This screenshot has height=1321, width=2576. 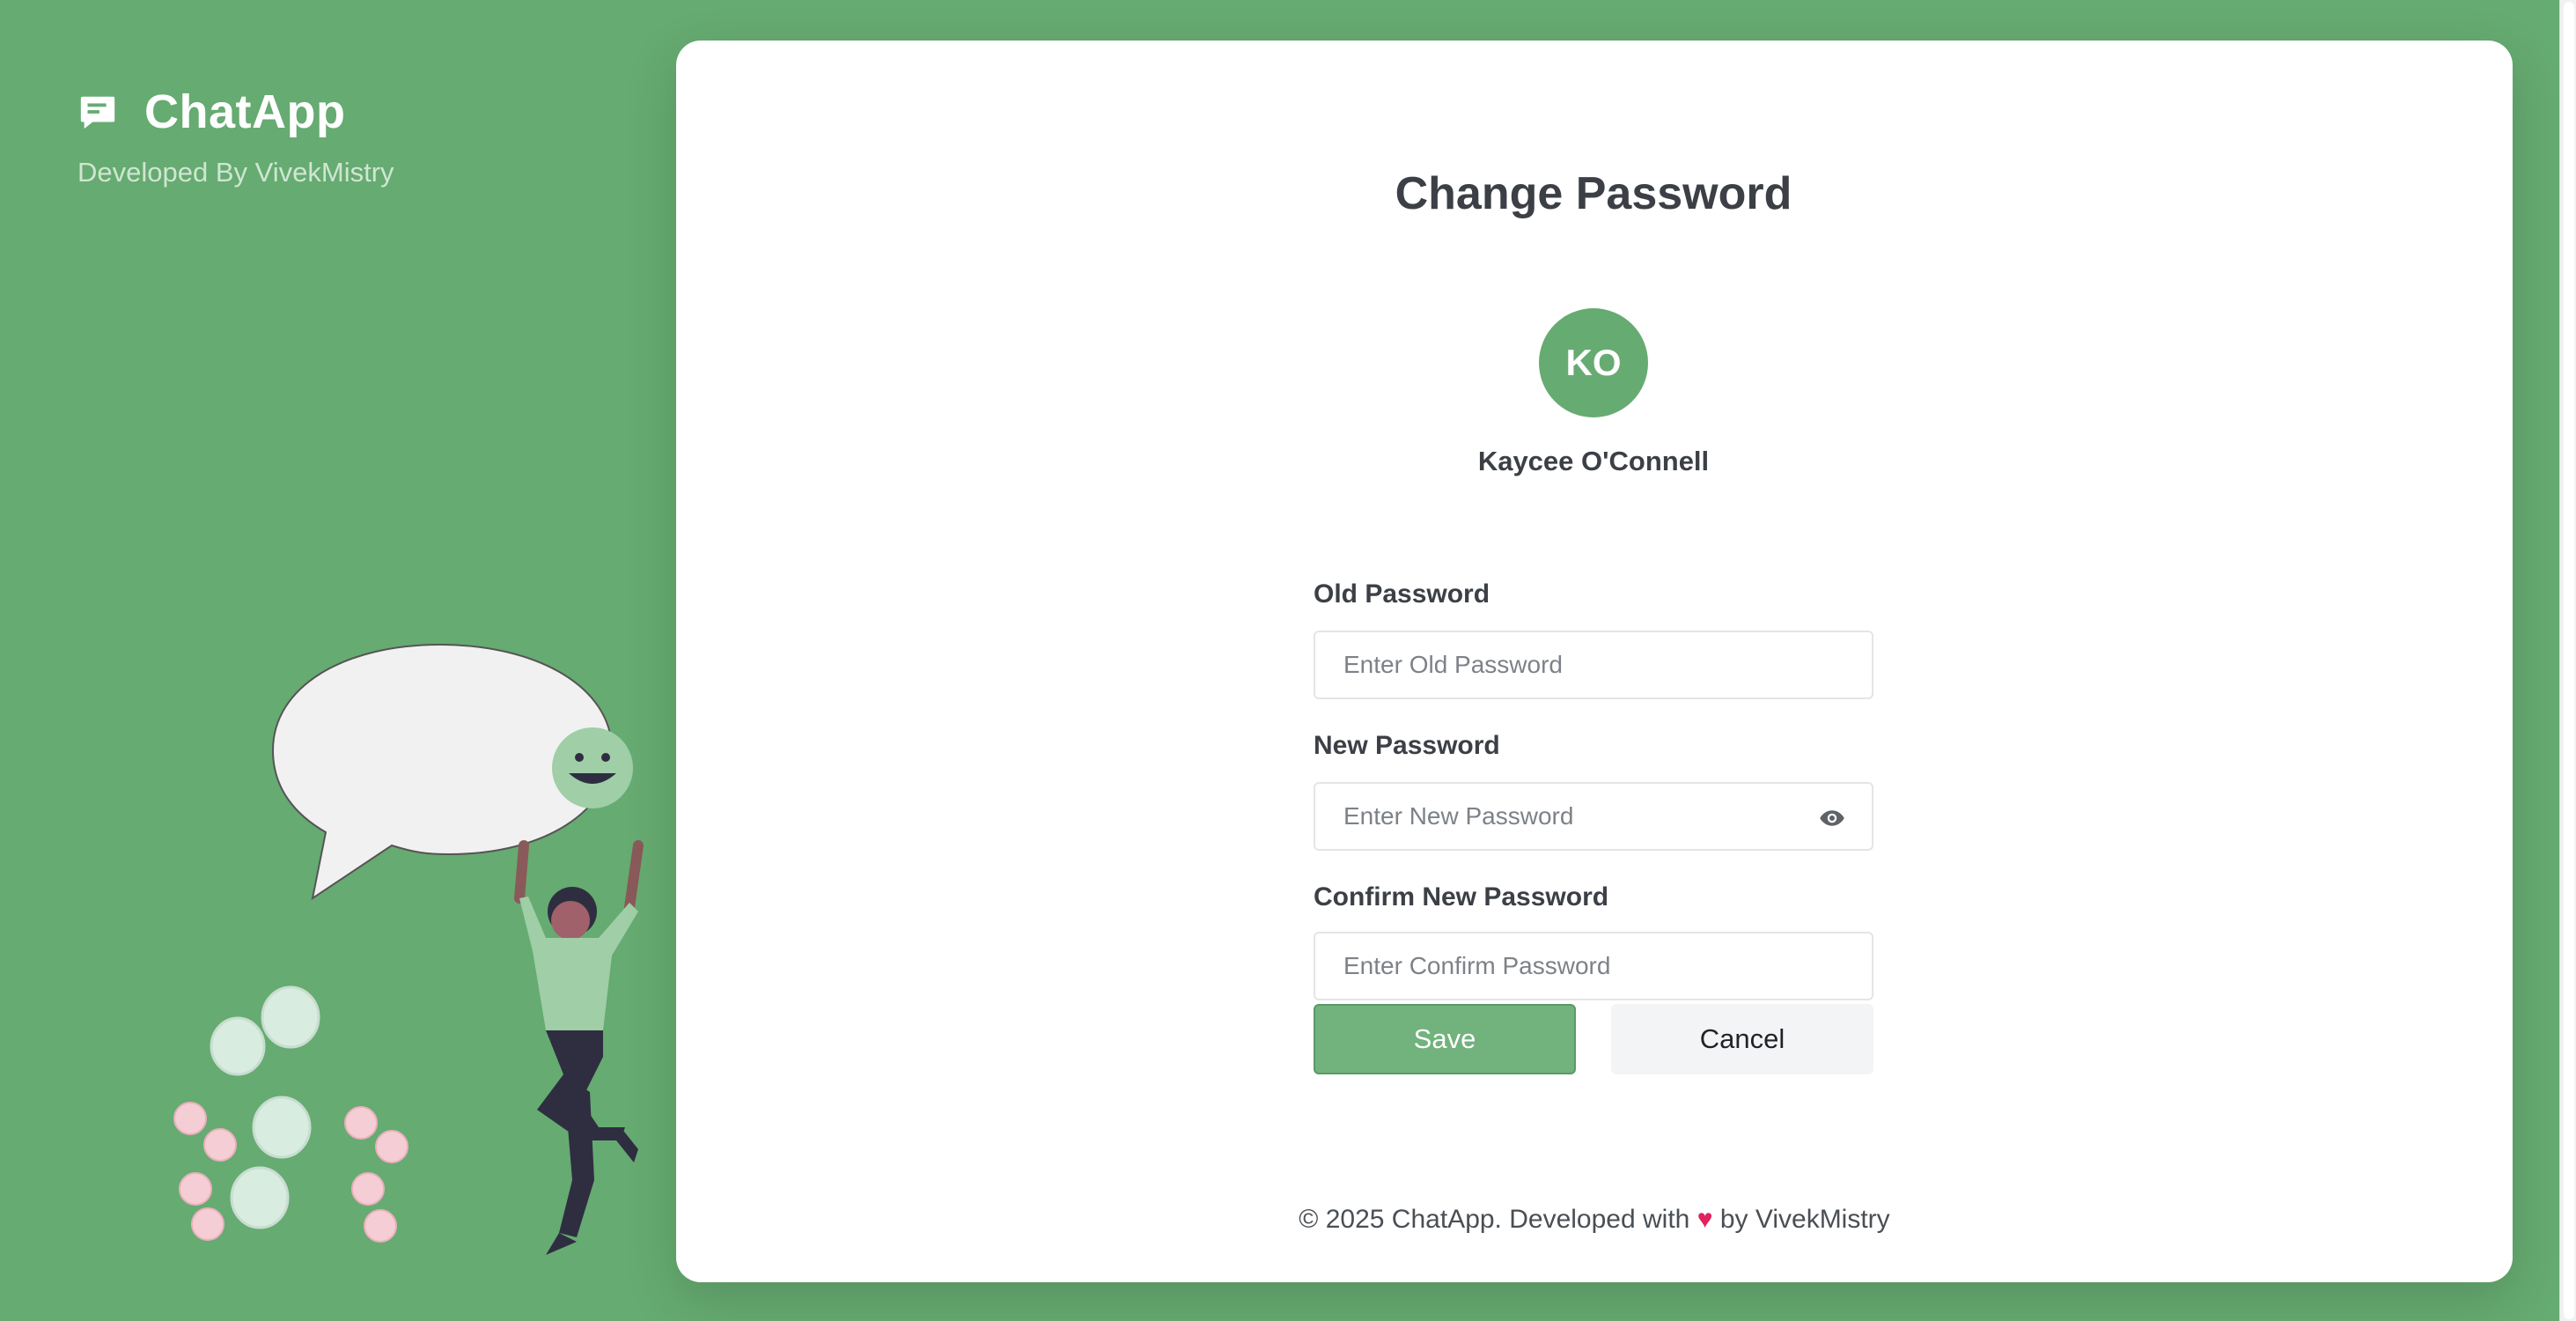 What do you see at coordinates (1704, 1219) in the screenshot?
I see `heart-icon: ♥` at bounding box center [1704, 1219].